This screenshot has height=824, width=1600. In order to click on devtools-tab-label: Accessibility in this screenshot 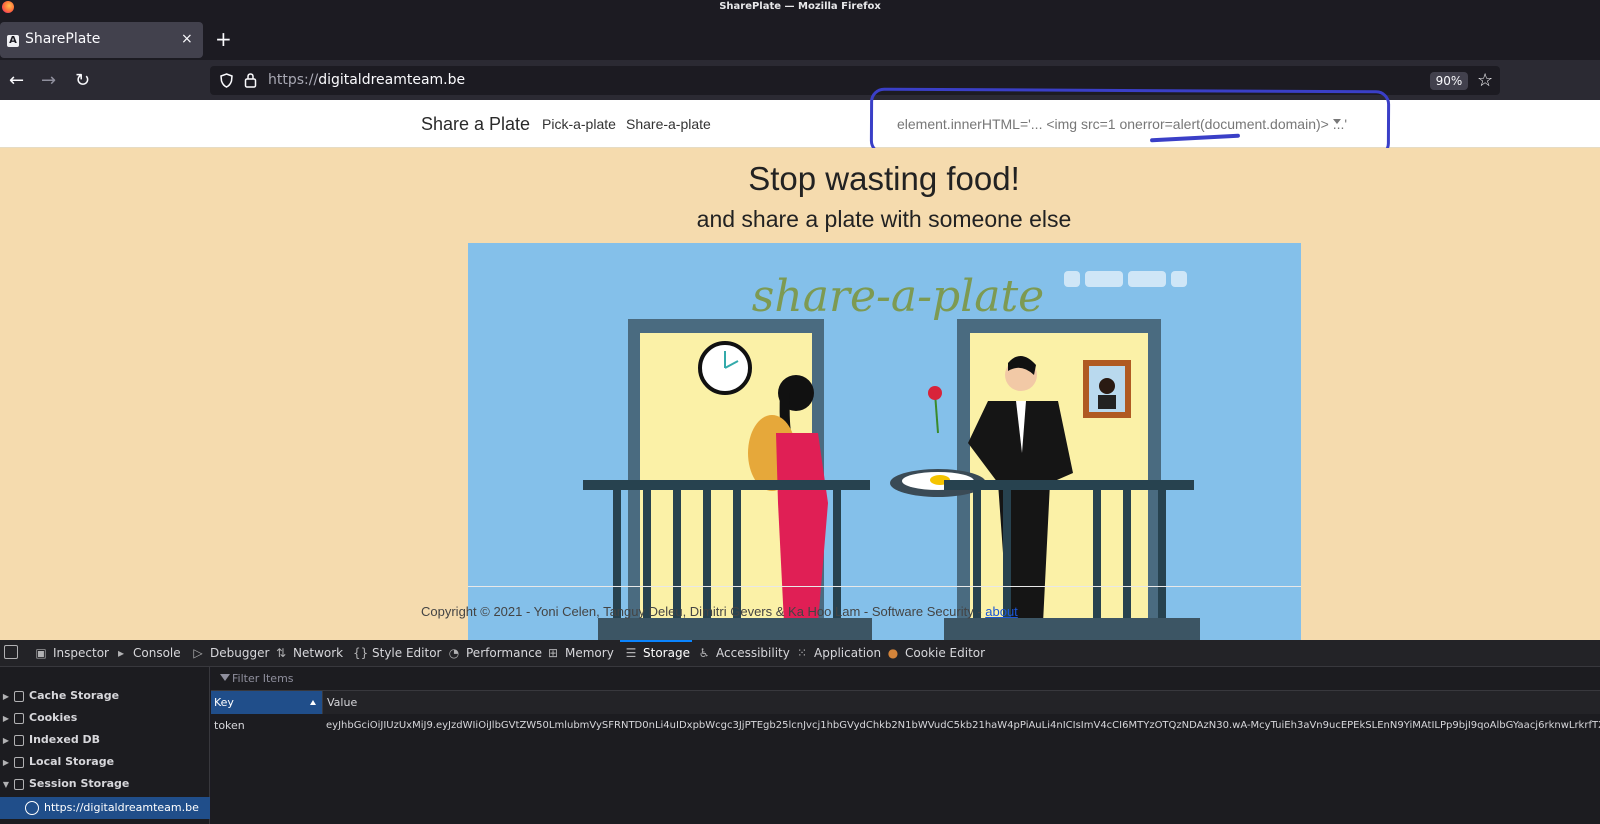, I will do `click(753, 653)`.